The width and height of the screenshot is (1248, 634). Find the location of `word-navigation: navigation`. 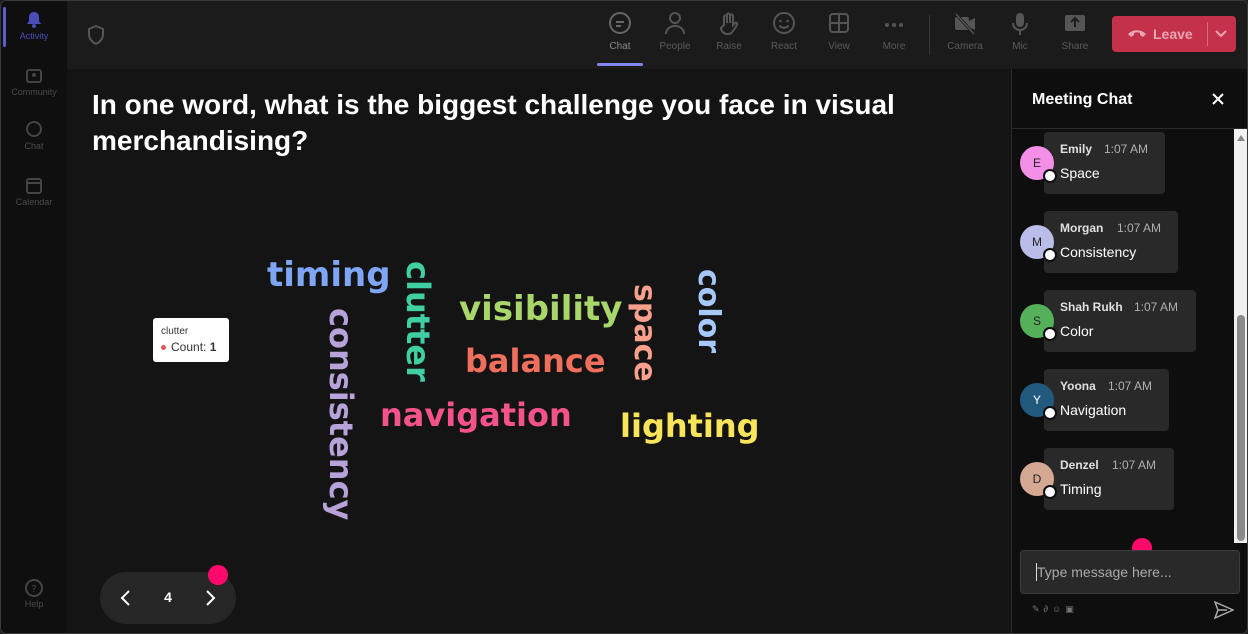

word-navigation: navigation is located at coordinates (476, 415).